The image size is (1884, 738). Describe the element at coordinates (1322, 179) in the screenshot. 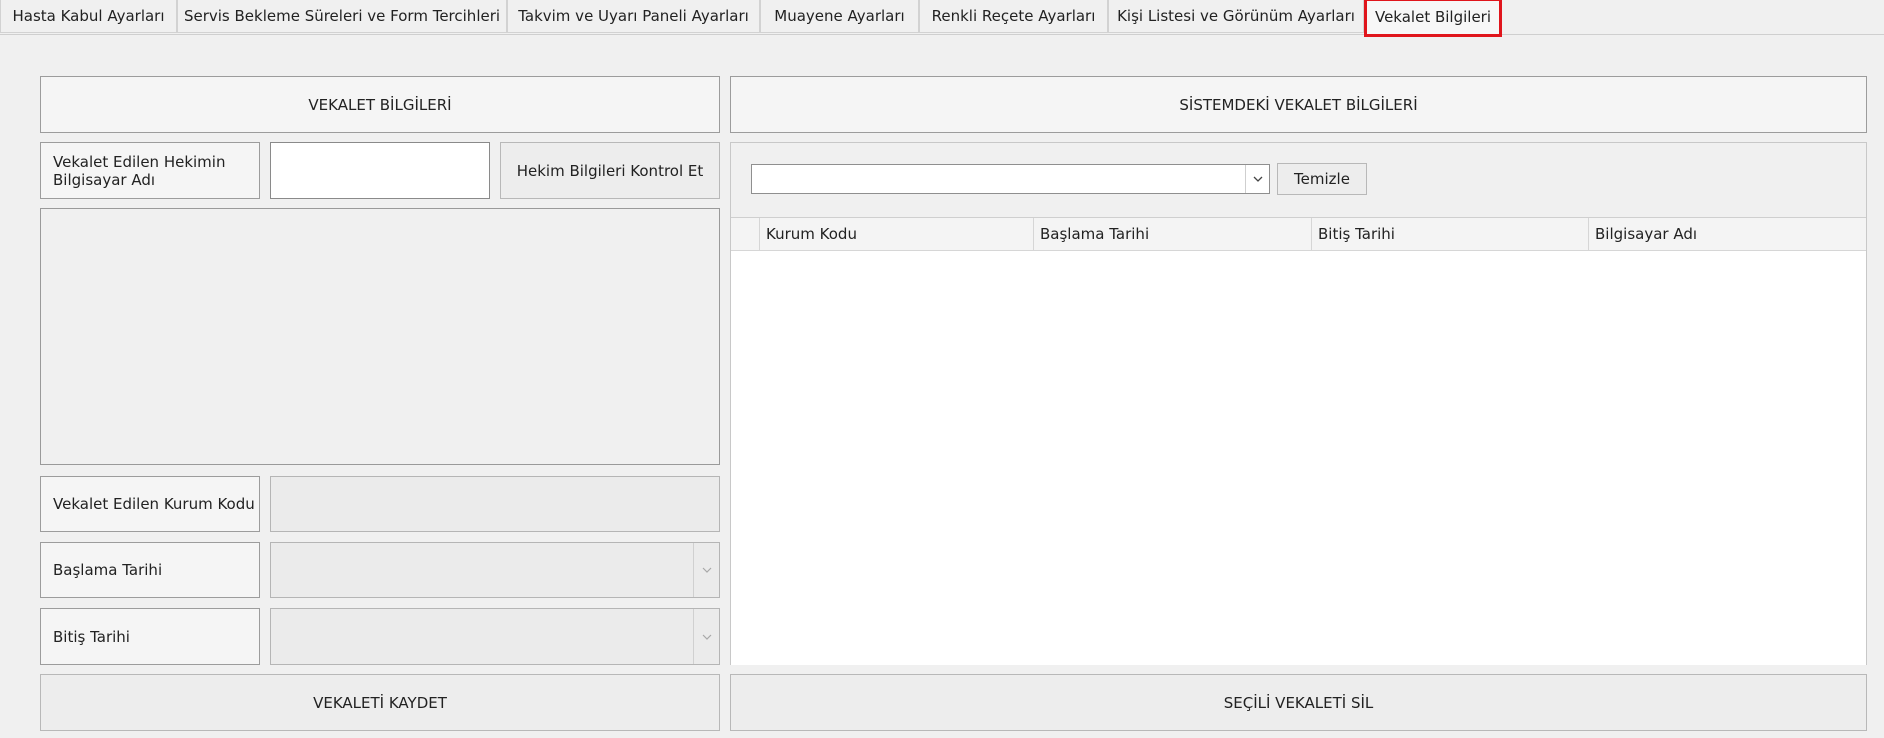

I see `clear-button: Temizle` at that location.